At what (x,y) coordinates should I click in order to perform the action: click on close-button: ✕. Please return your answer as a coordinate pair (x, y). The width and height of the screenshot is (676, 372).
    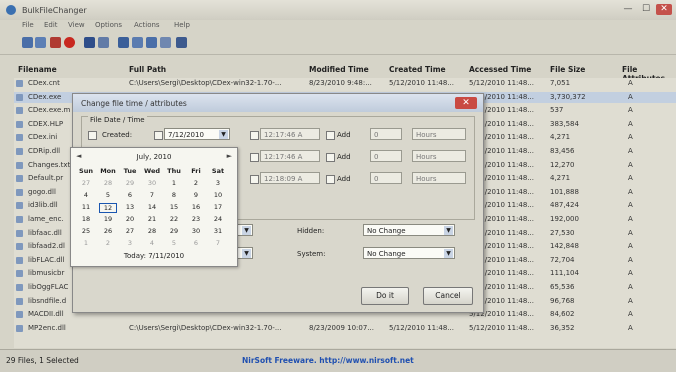
    Looking at the image, I should click on (664, 9).